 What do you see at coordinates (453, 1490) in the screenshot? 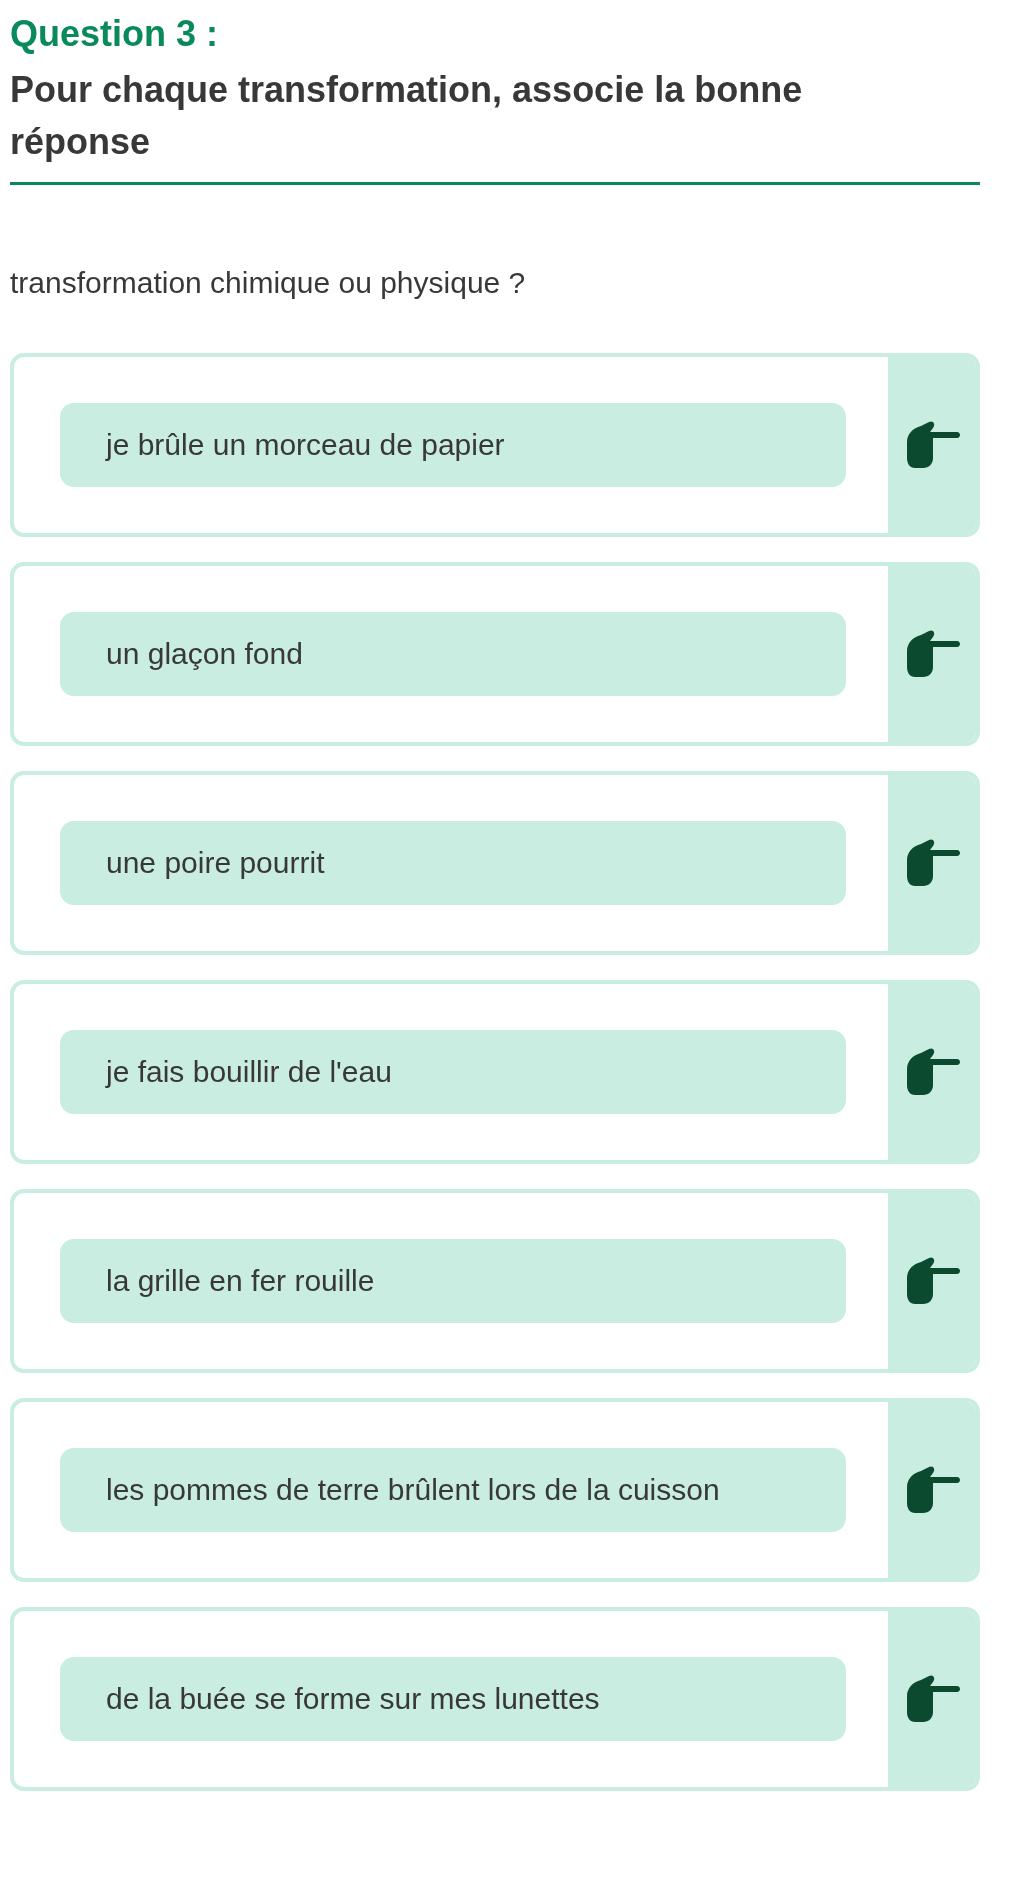
I see `statement-chip: les pommes de terre brûlent lors de la cuisson` at bounding box center [453, 1490].